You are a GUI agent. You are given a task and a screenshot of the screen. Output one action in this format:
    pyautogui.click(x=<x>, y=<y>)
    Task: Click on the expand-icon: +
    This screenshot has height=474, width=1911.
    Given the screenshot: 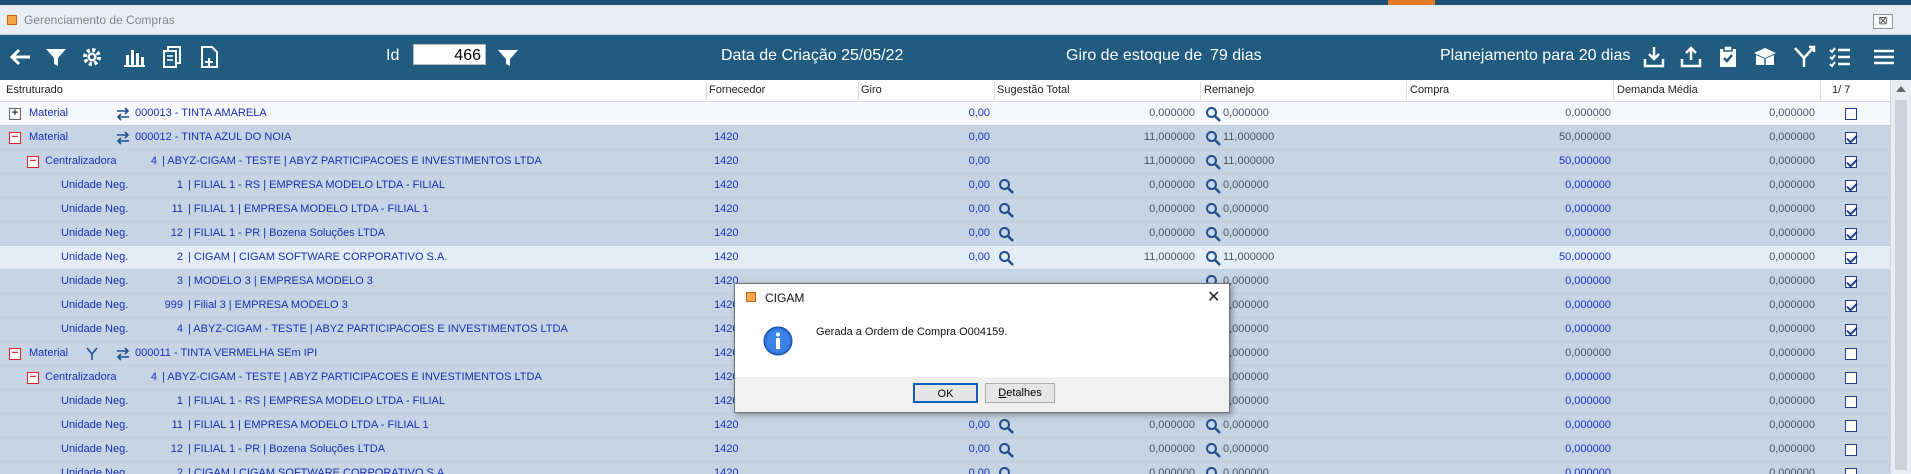 What is the action you would take?
    pyautogui.click(x=15, y=114)
    